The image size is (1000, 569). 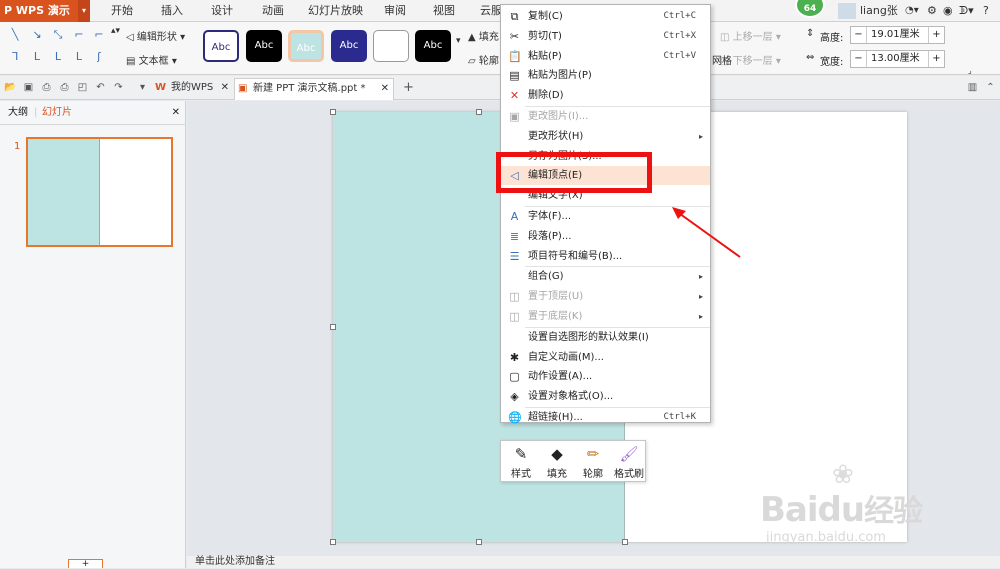 I want to click on outline-button: ▱ 轮廓, so click(x=483, y=59).